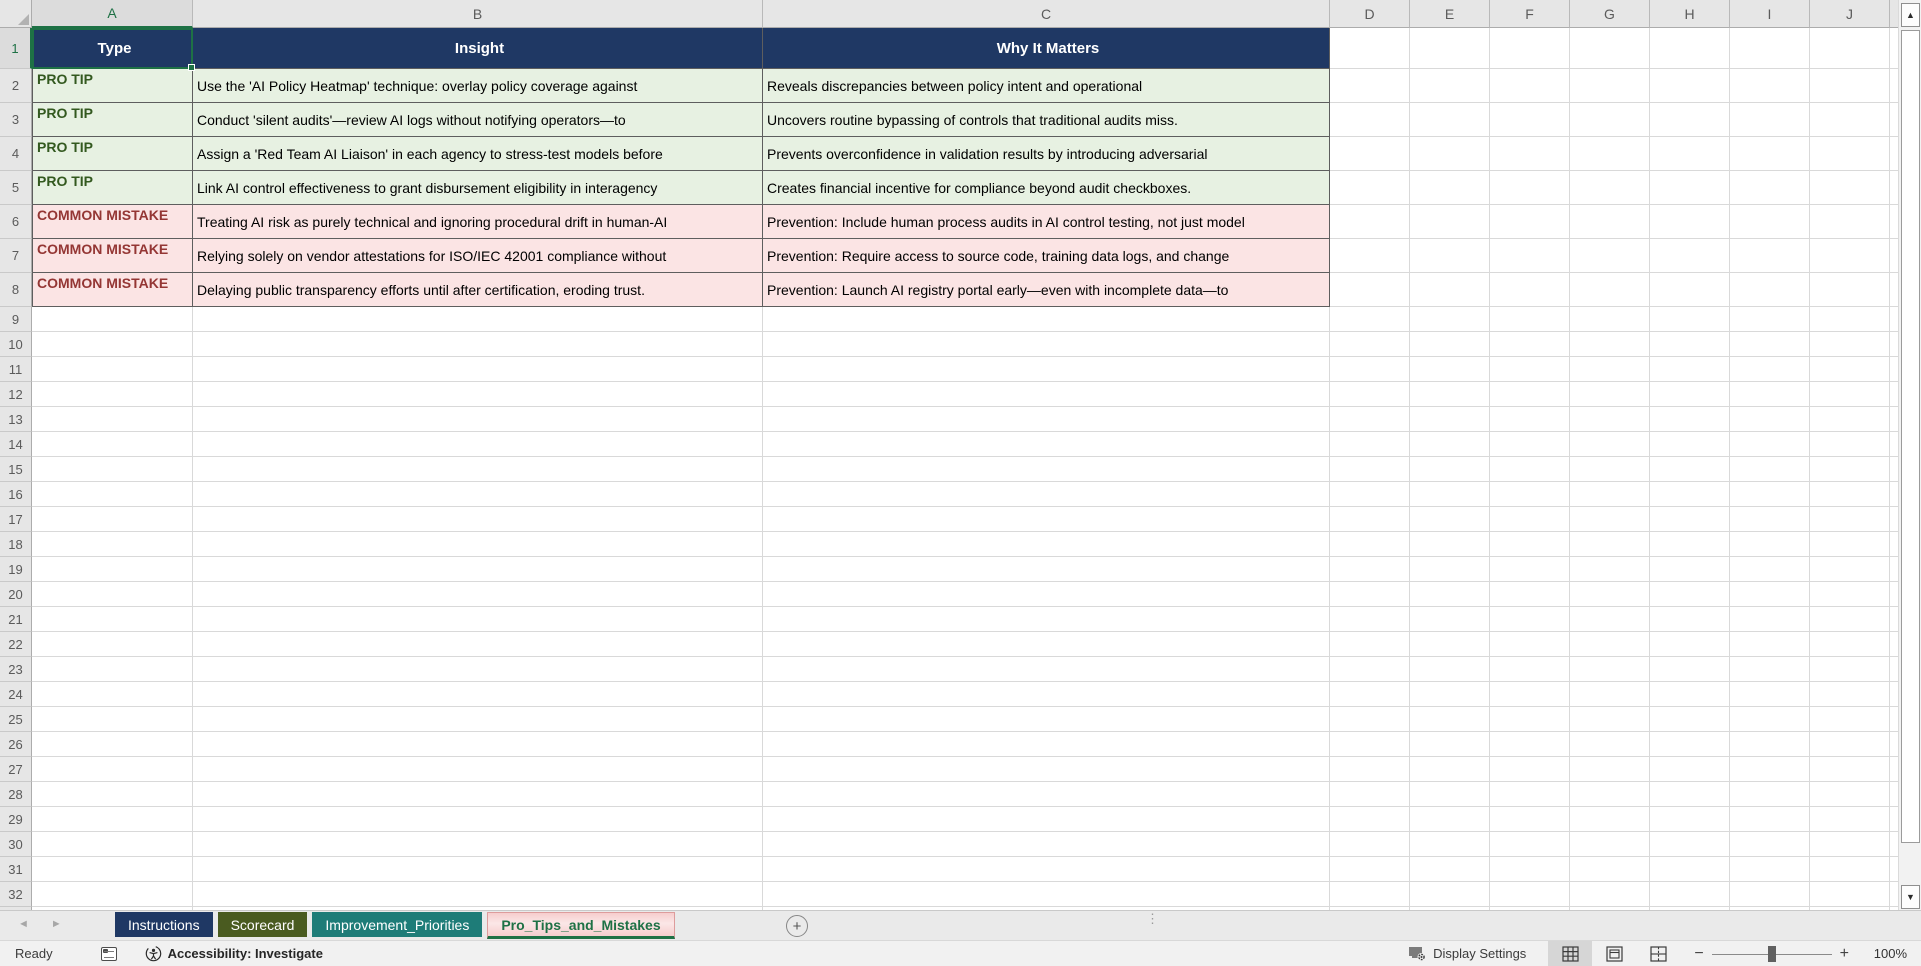 Image resolution: width=1921 pixels, height=966 pixels. What do you see at coordinates (1046, 48) in the screenshot?
I see `cell-C1: Why It Matters` at bounding box center [1046, 48].